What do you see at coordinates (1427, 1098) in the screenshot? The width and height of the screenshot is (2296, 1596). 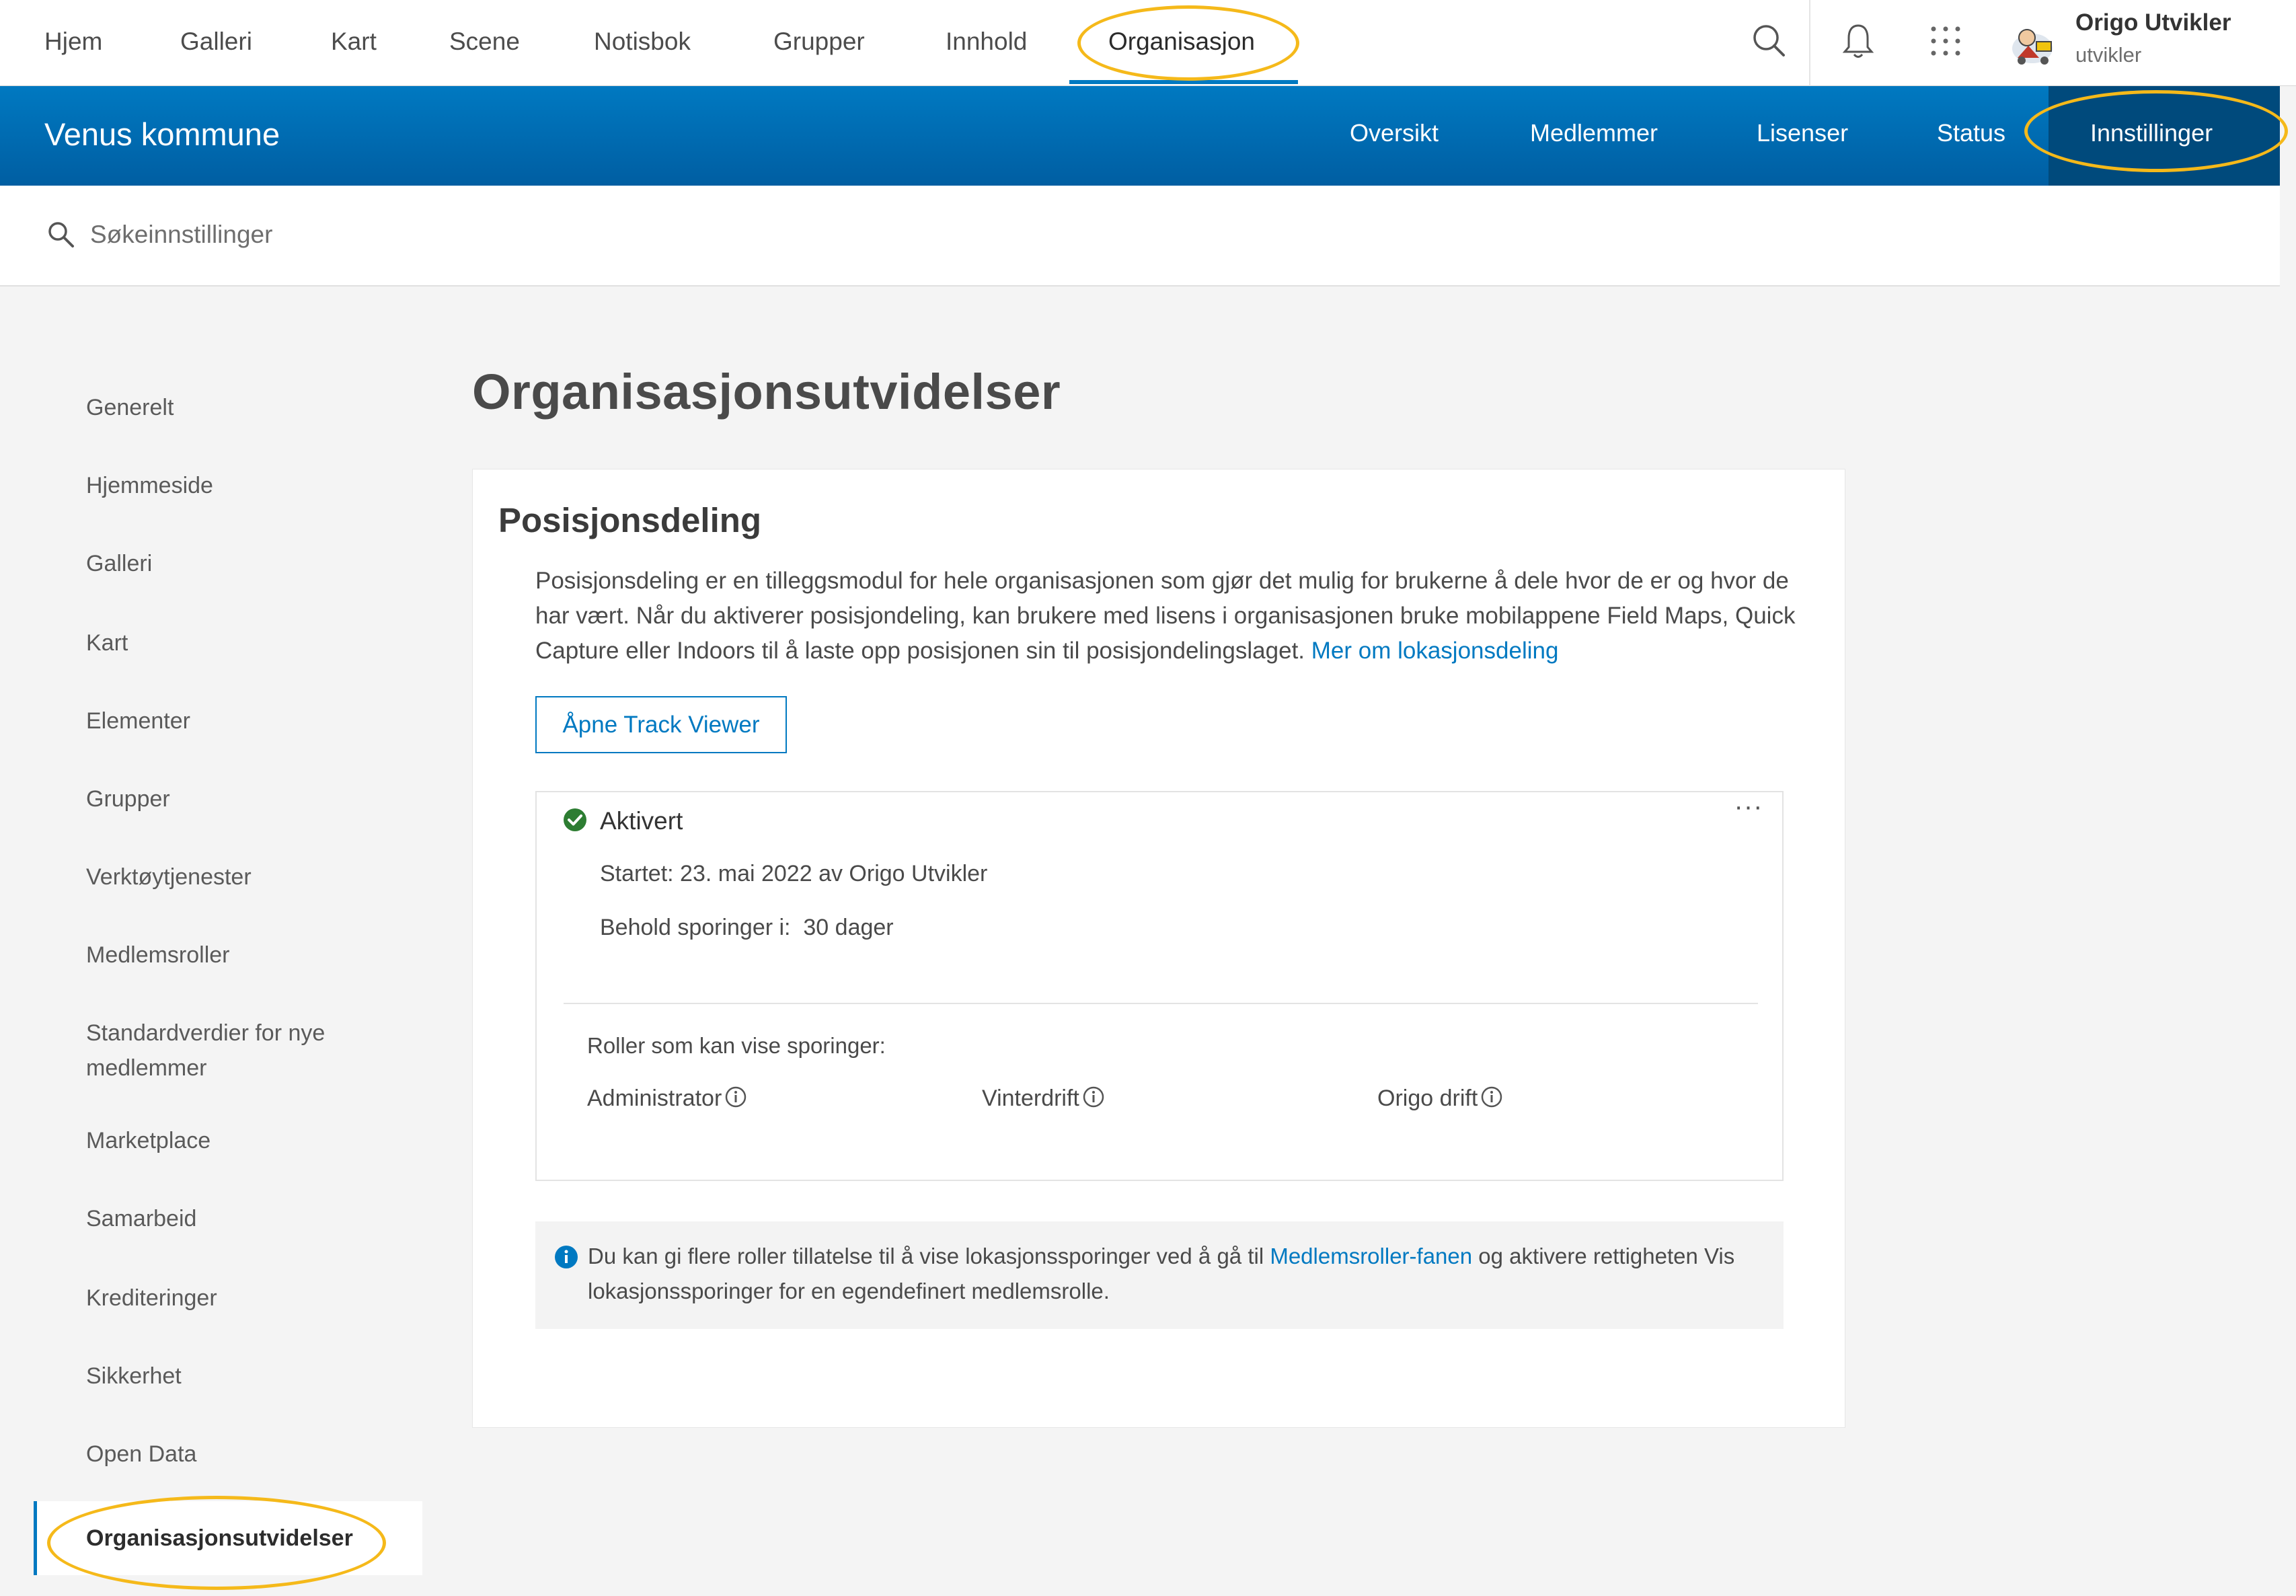 I see `role-name: Origo drift` at bounding box center [1427, 1098].